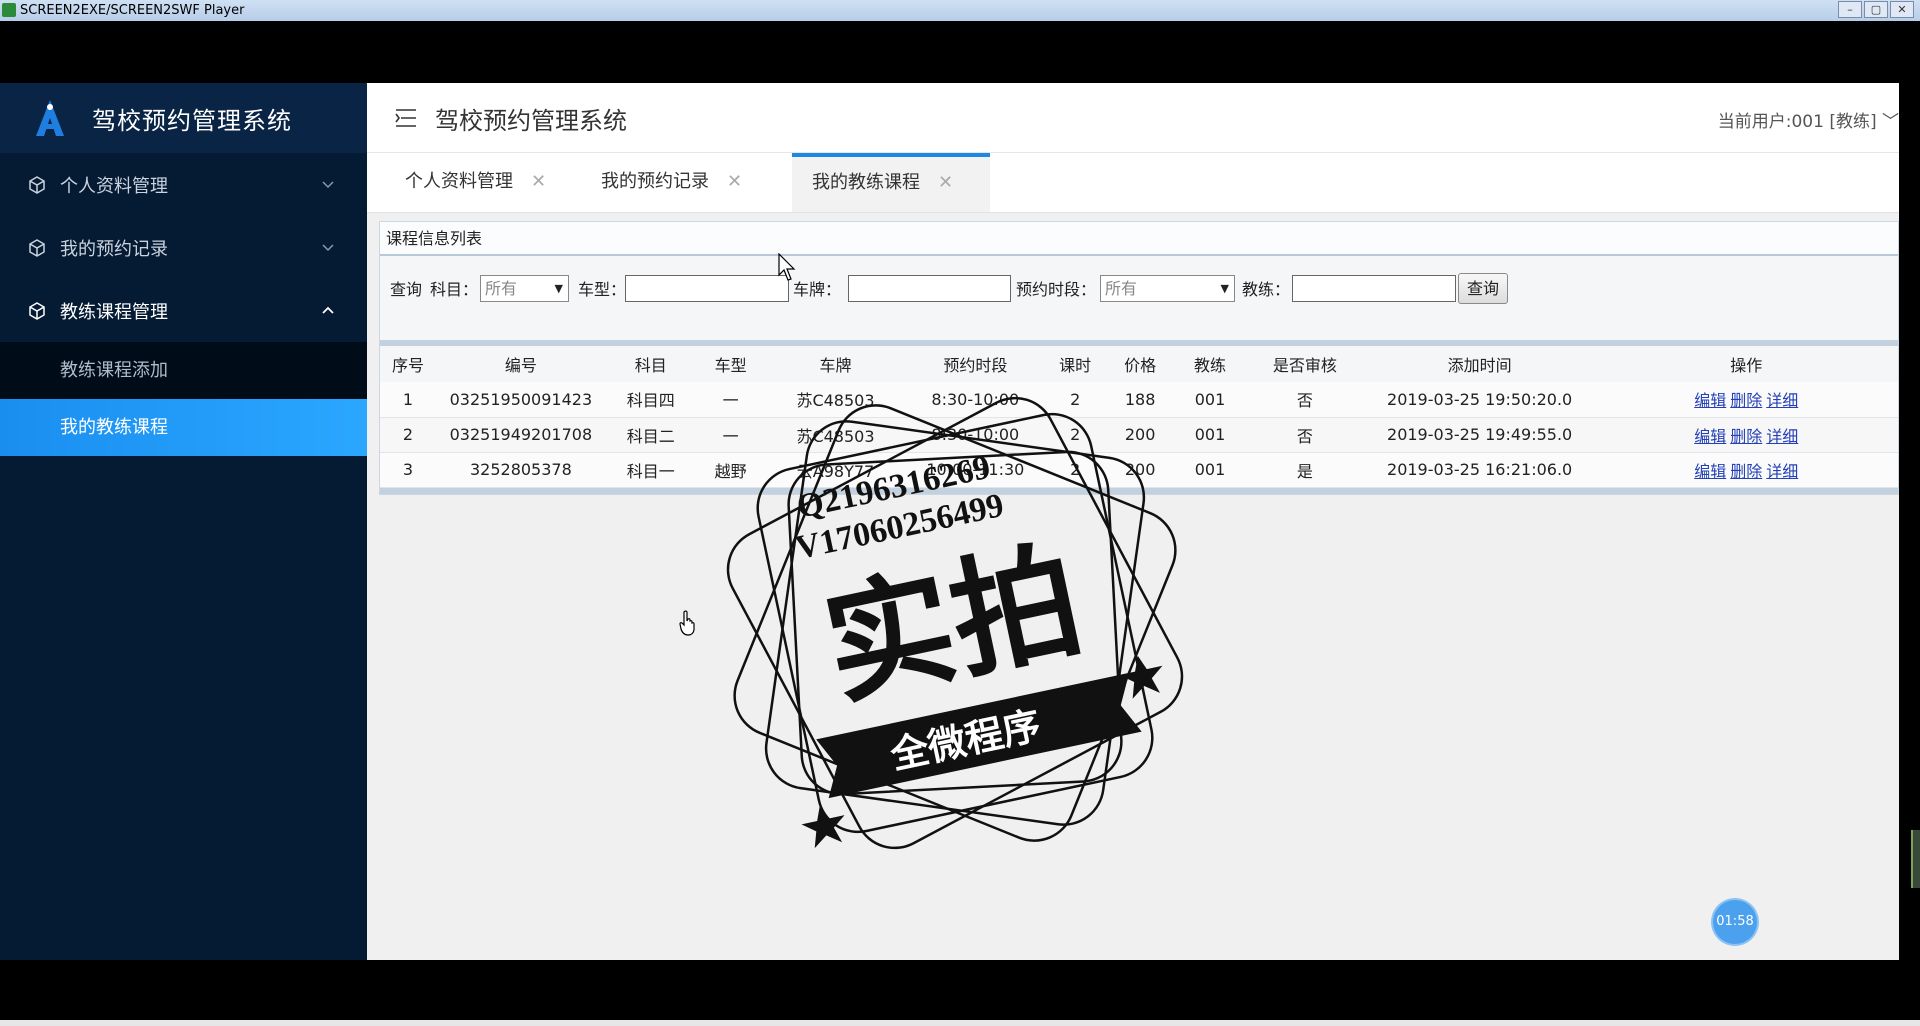 Image resolution: width=1920 pixels, height=1026 pixels. What do you see at coordinates (661, 182) in the screenshot?
I see `tab-reservations: 我的预约记录 ✕` at bounding box center [661, 182].